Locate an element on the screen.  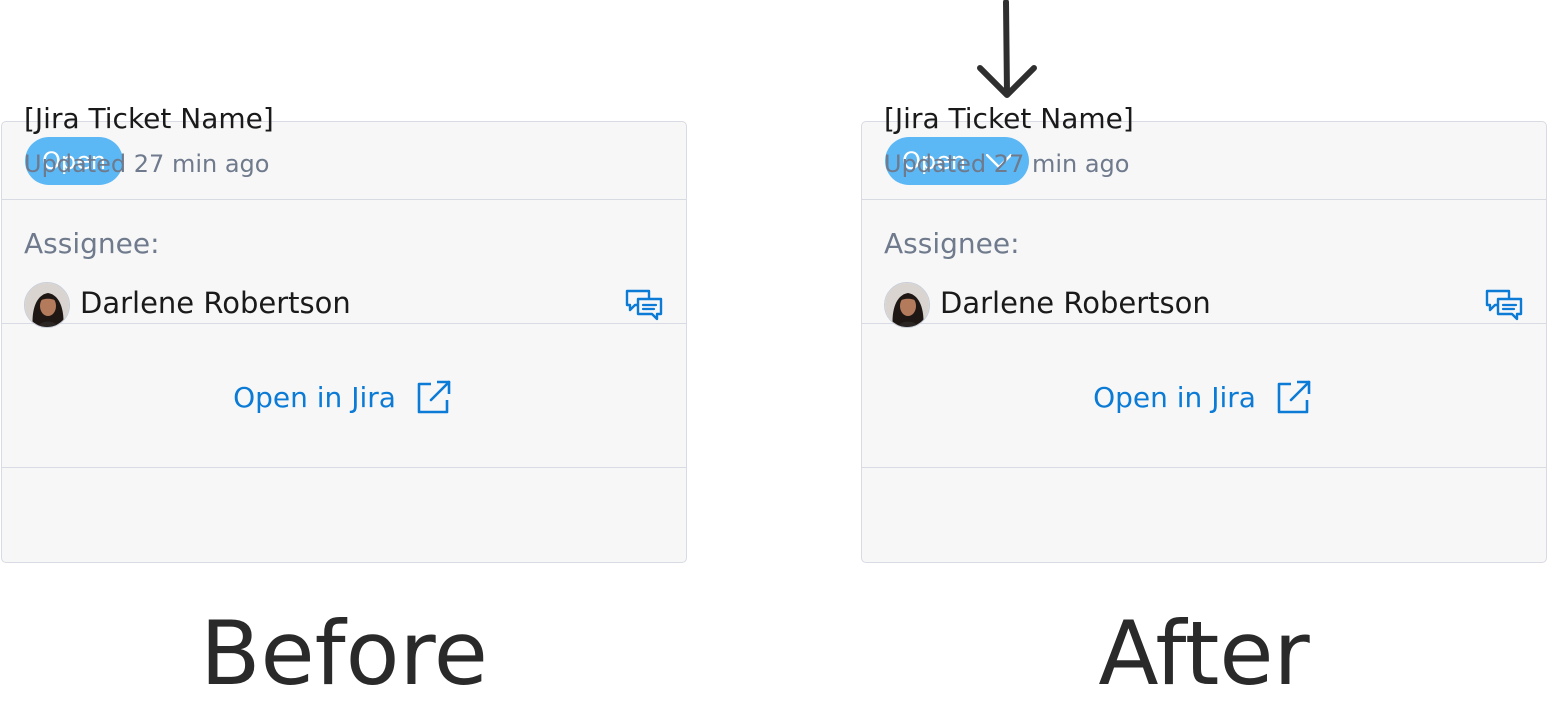
before-caption: Before is located at coordinates (344, 653).